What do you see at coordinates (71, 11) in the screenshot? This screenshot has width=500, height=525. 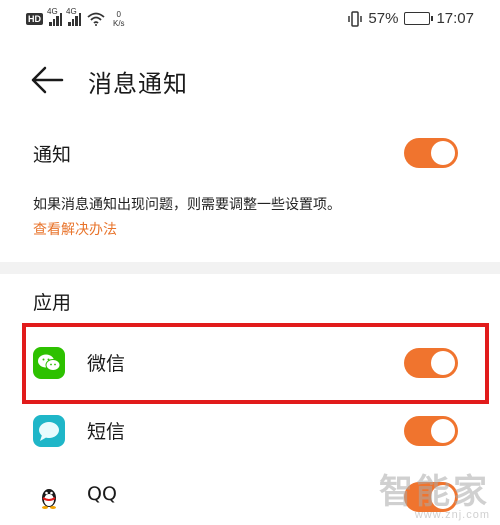 I see `network-type-2: 4G` at bounding box center [71, 11].